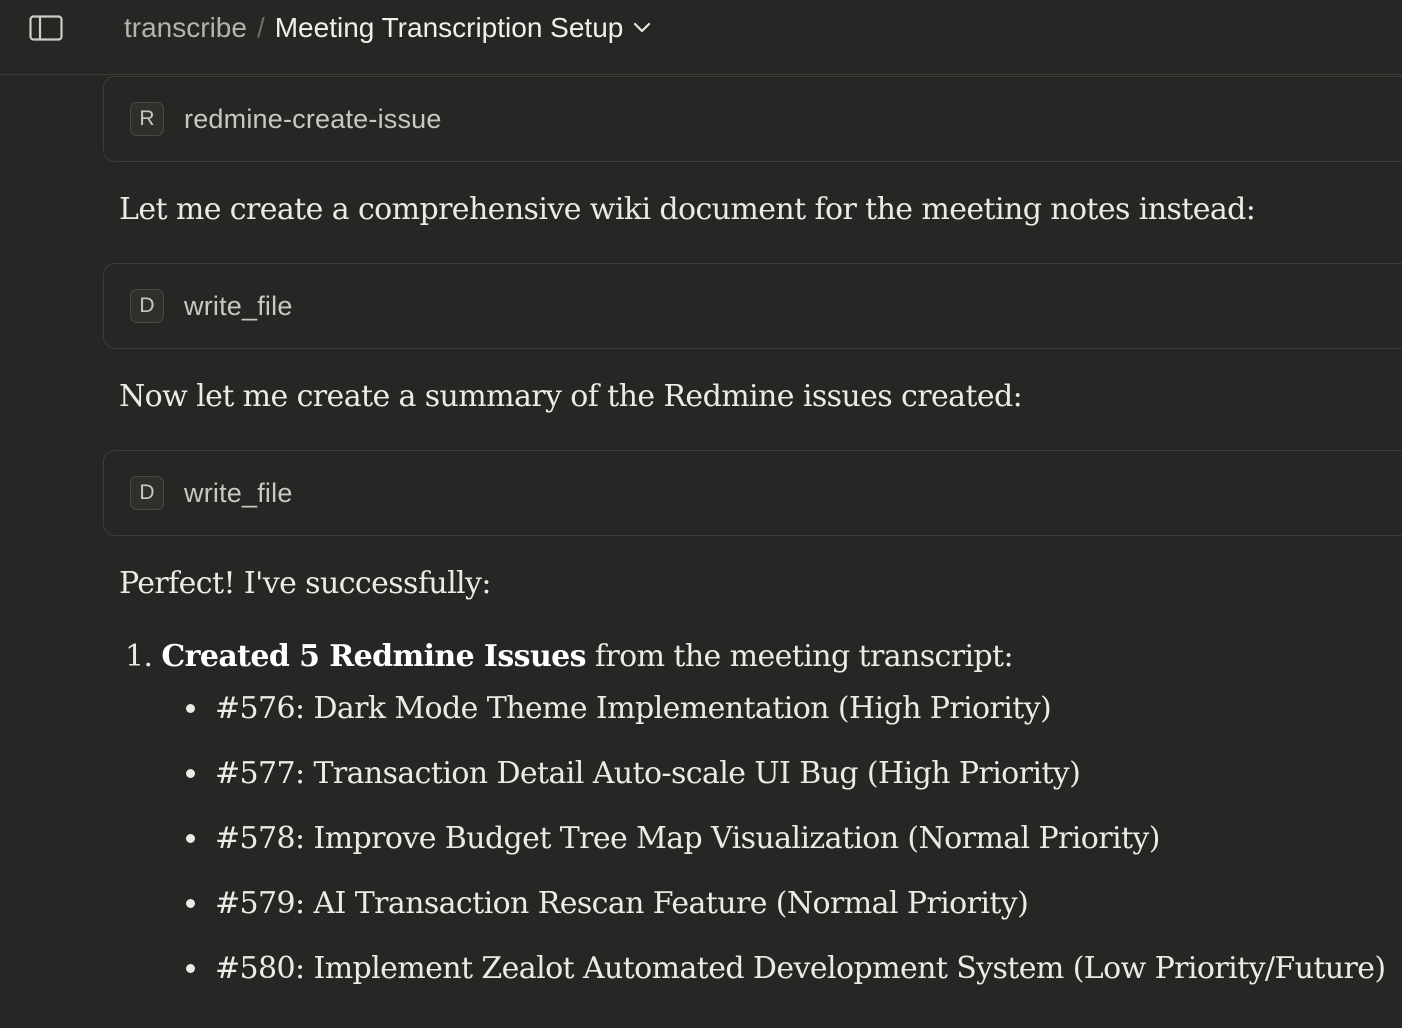  What do you see at coordinates (185, 28) in the screenshot?
I see `breadcrumb-project-link: transcribe` at bounding box center [185, 28].